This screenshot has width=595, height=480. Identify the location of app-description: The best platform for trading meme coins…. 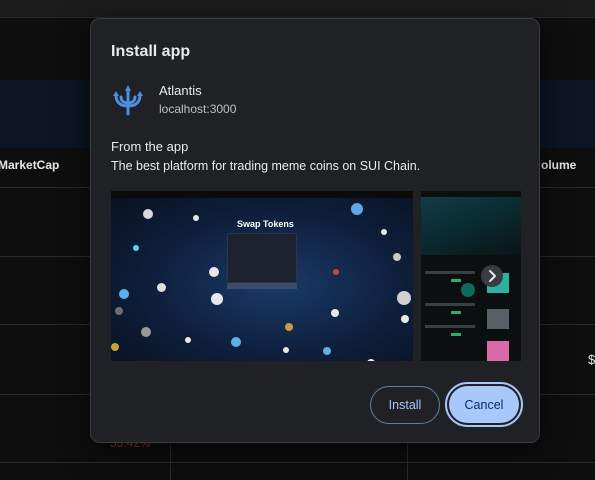
(266, 166).